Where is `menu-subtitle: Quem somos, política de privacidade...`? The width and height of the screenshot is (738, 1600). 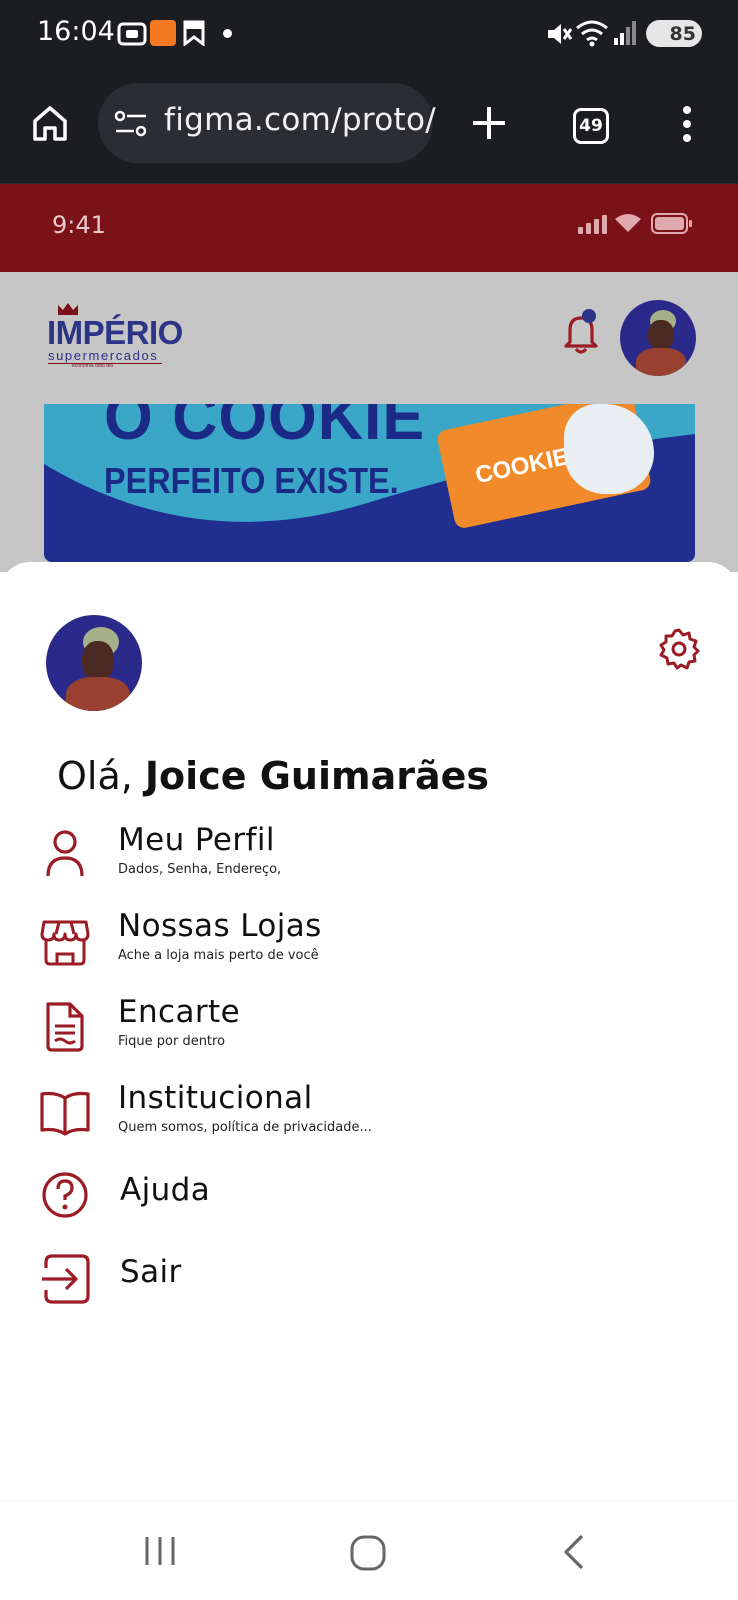
menu-subtitle: Quem somos, política de privacidade... is located at coordinates (245, 1127).